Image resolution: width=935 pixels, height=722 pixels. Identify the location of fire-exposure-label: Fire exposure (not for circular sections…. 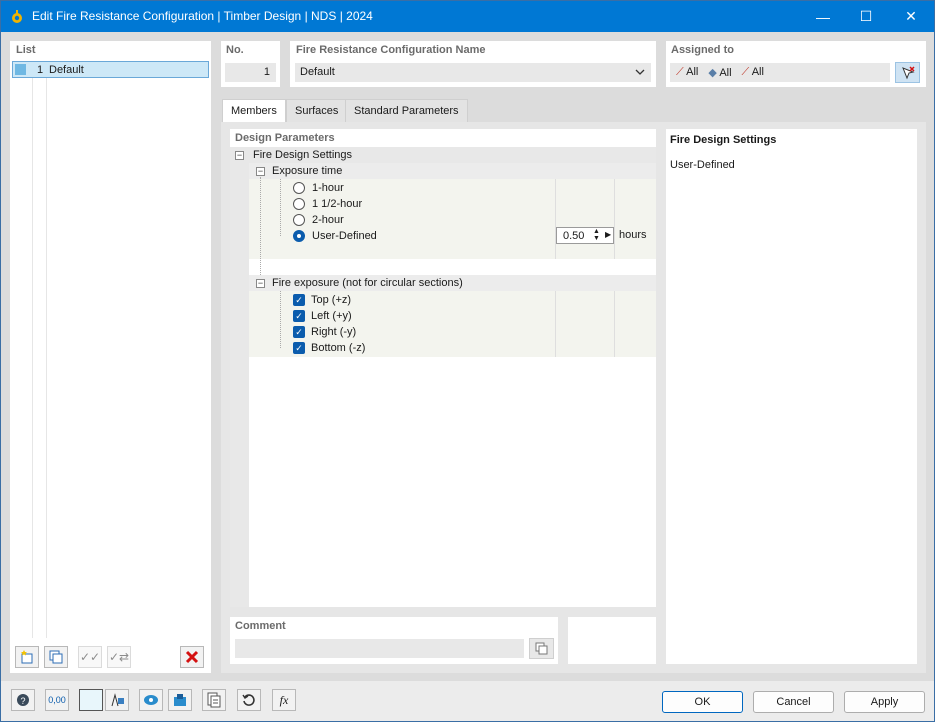
(367, 283).